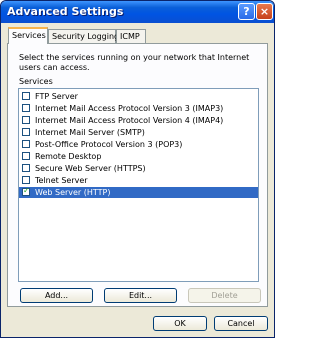 Image resolution: width=320 pixels, height=338 pixels. I want to click on help-icon: ?, so click(246, 11).